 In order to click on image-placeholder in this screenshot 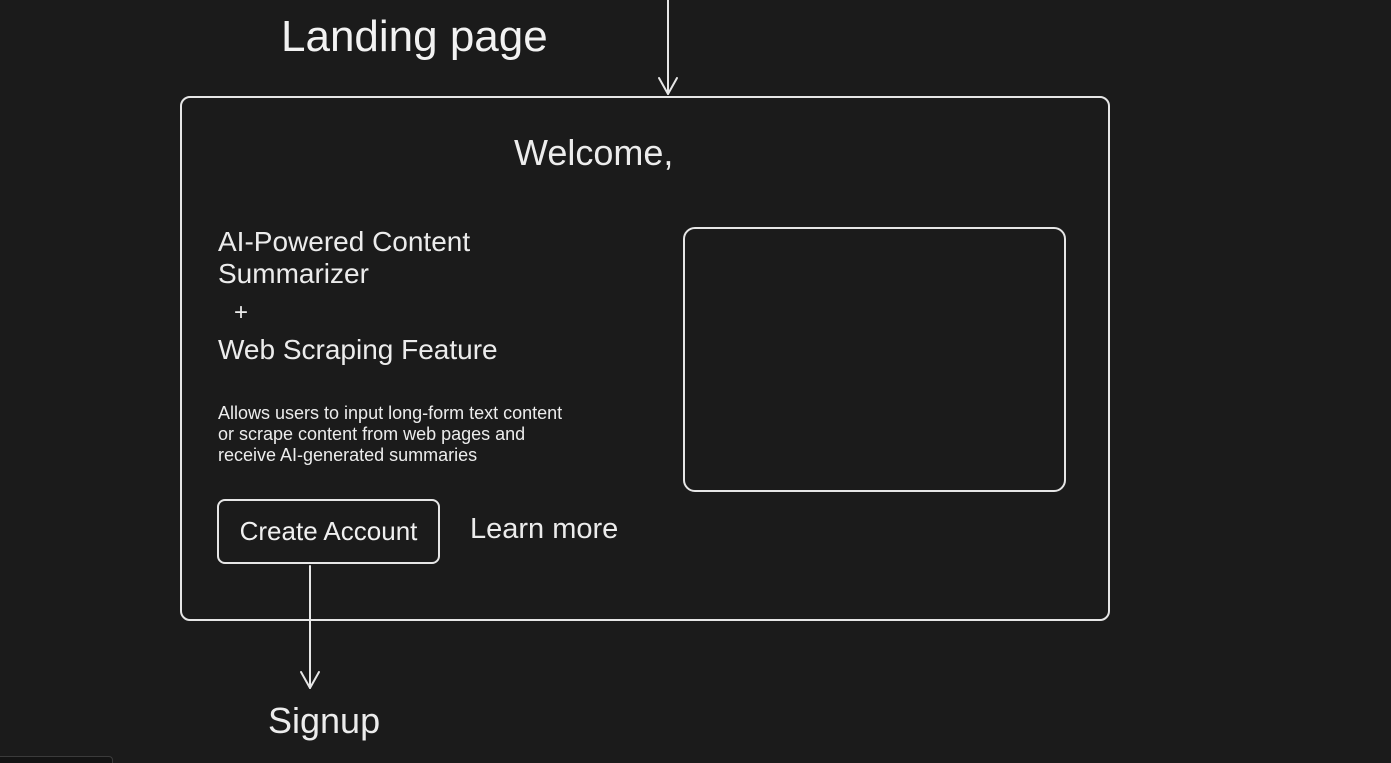, I will do `click(874, 359)`.